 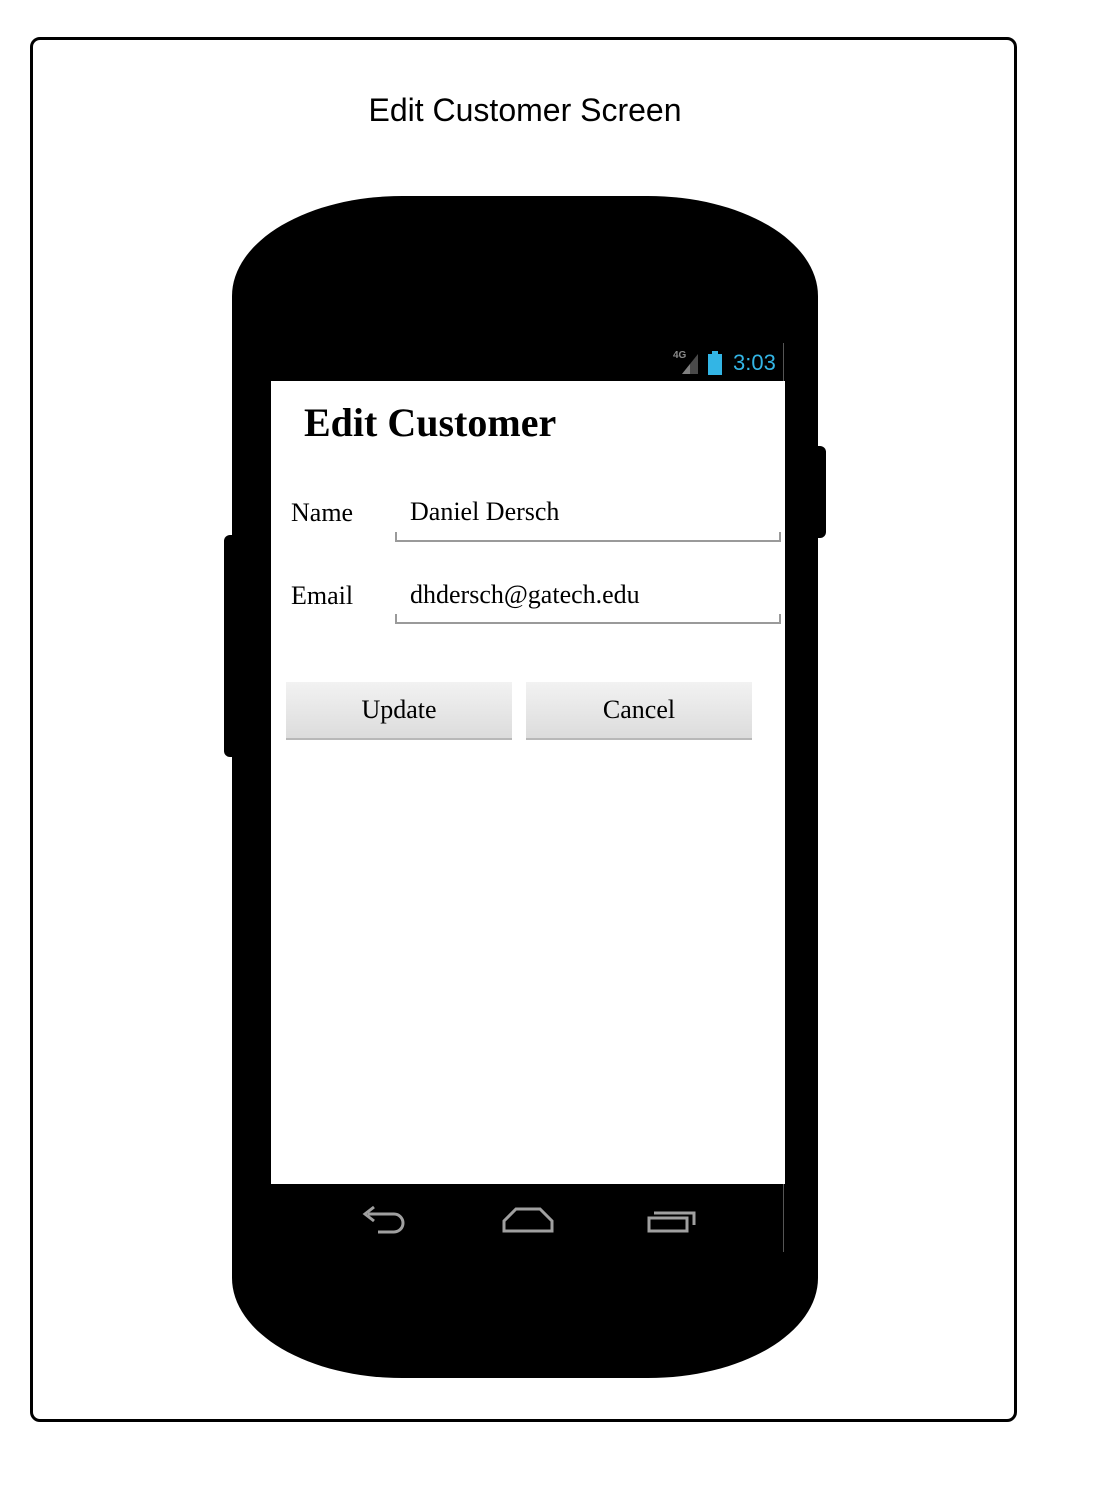 I want to click on status-time: 3:03, so click(x=754, y=362).